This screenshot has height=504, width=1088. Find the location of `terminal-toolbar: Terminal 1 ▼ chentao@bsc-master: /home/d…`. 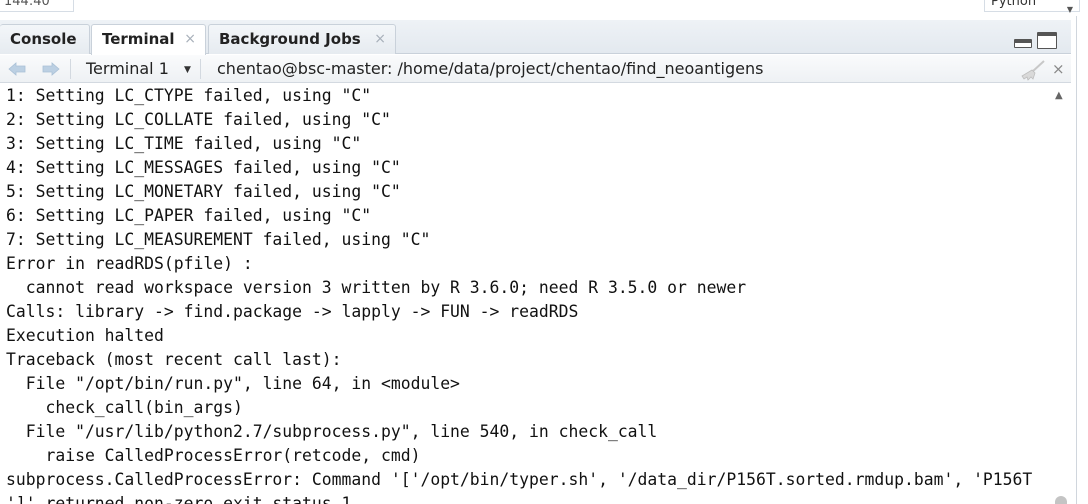

terminal-toolbar: Terminal 1 ▼ chentao@bsc-master: /home/d… is located at coordinates (535, 69).